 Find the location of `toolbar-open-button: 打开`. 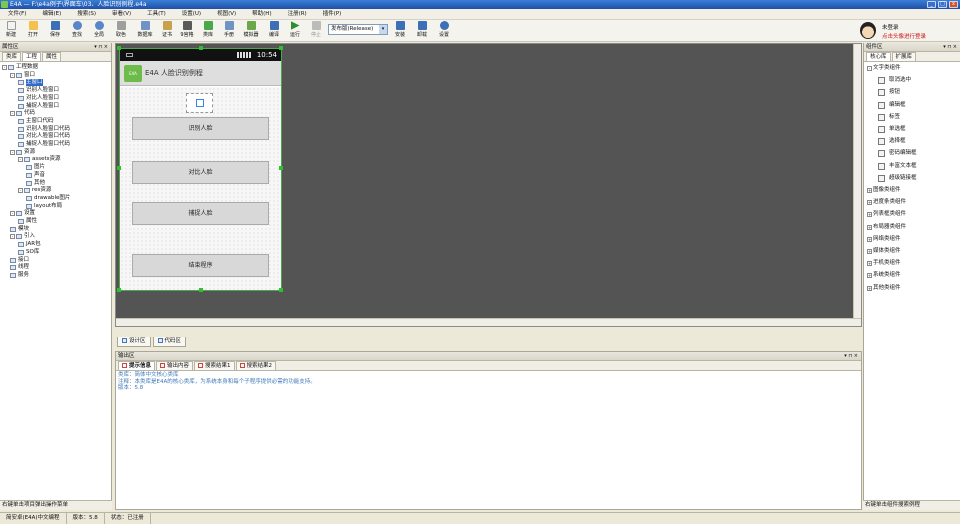

toolbar-open-button: 打开 is located at coordinates (33, 29).